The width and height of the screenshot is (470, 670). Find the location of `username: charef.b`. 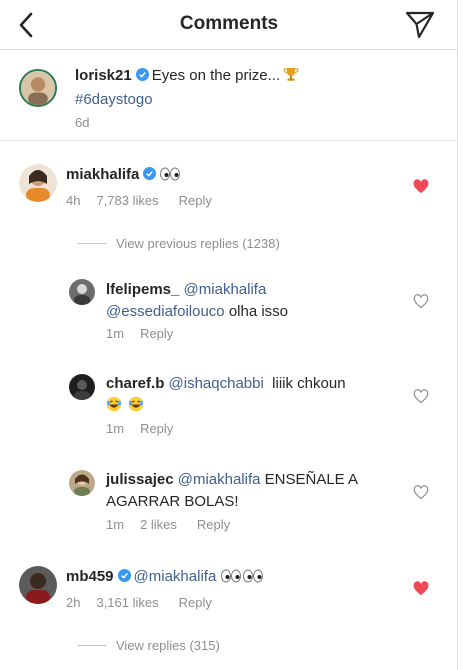

username: charef.b is located at coordinates (135, 383).